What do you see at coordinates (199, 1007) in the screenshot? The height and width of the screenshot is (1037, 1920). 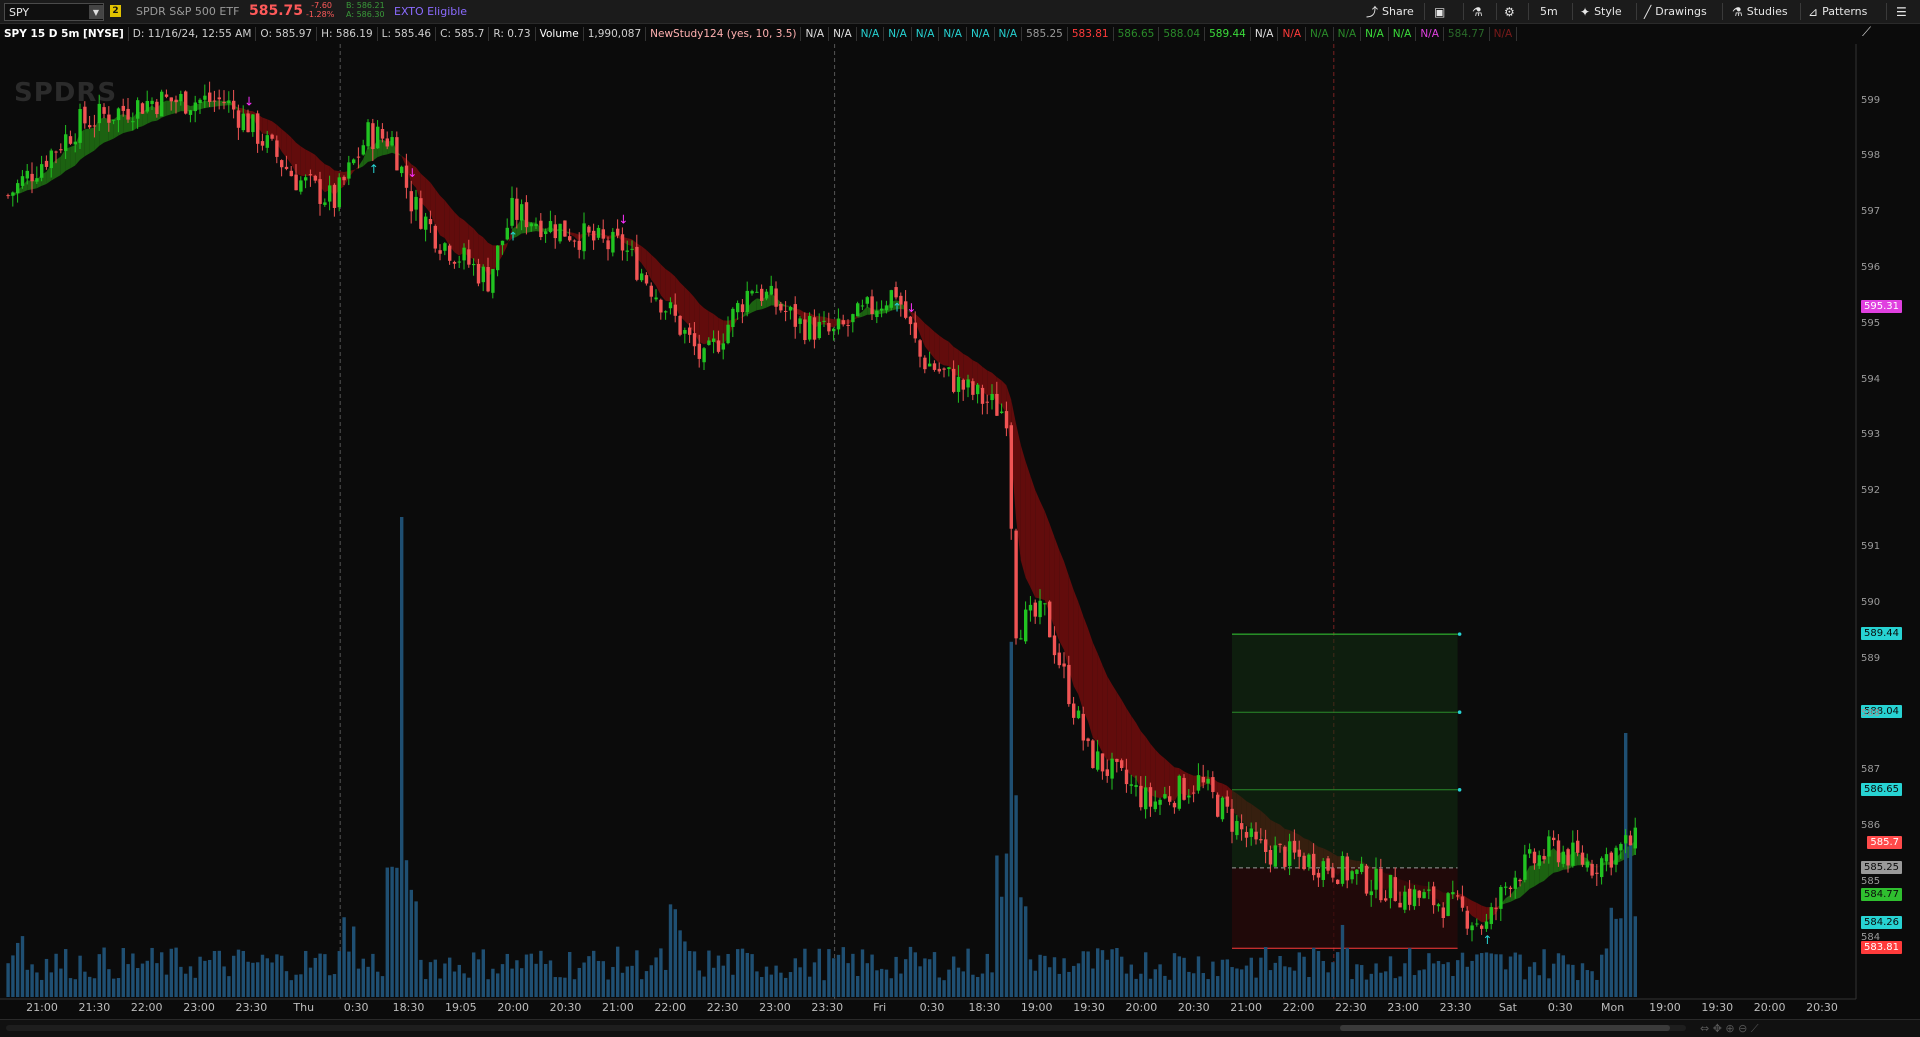 I see `time-tick: 23:00` at bounding box center [199, 1007].